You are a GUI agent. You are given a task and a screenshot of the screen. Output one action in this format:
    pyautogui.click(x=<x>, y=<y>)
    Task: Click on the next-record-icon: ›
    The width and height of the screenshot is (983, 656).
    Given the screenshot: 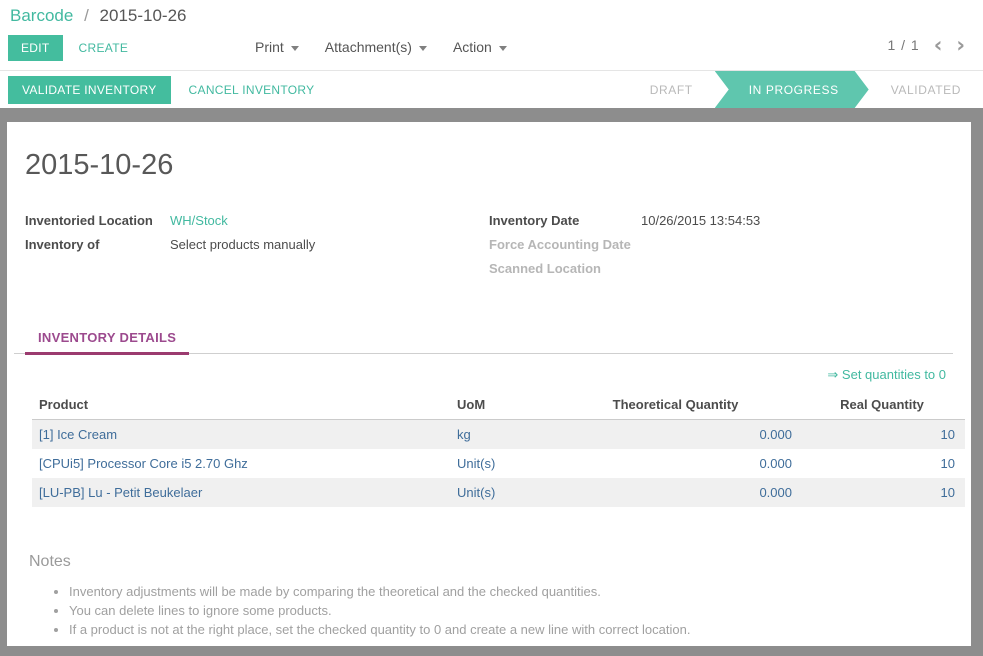 What is the action you would take?
    pyautogui.click(x=960, y=45)
    